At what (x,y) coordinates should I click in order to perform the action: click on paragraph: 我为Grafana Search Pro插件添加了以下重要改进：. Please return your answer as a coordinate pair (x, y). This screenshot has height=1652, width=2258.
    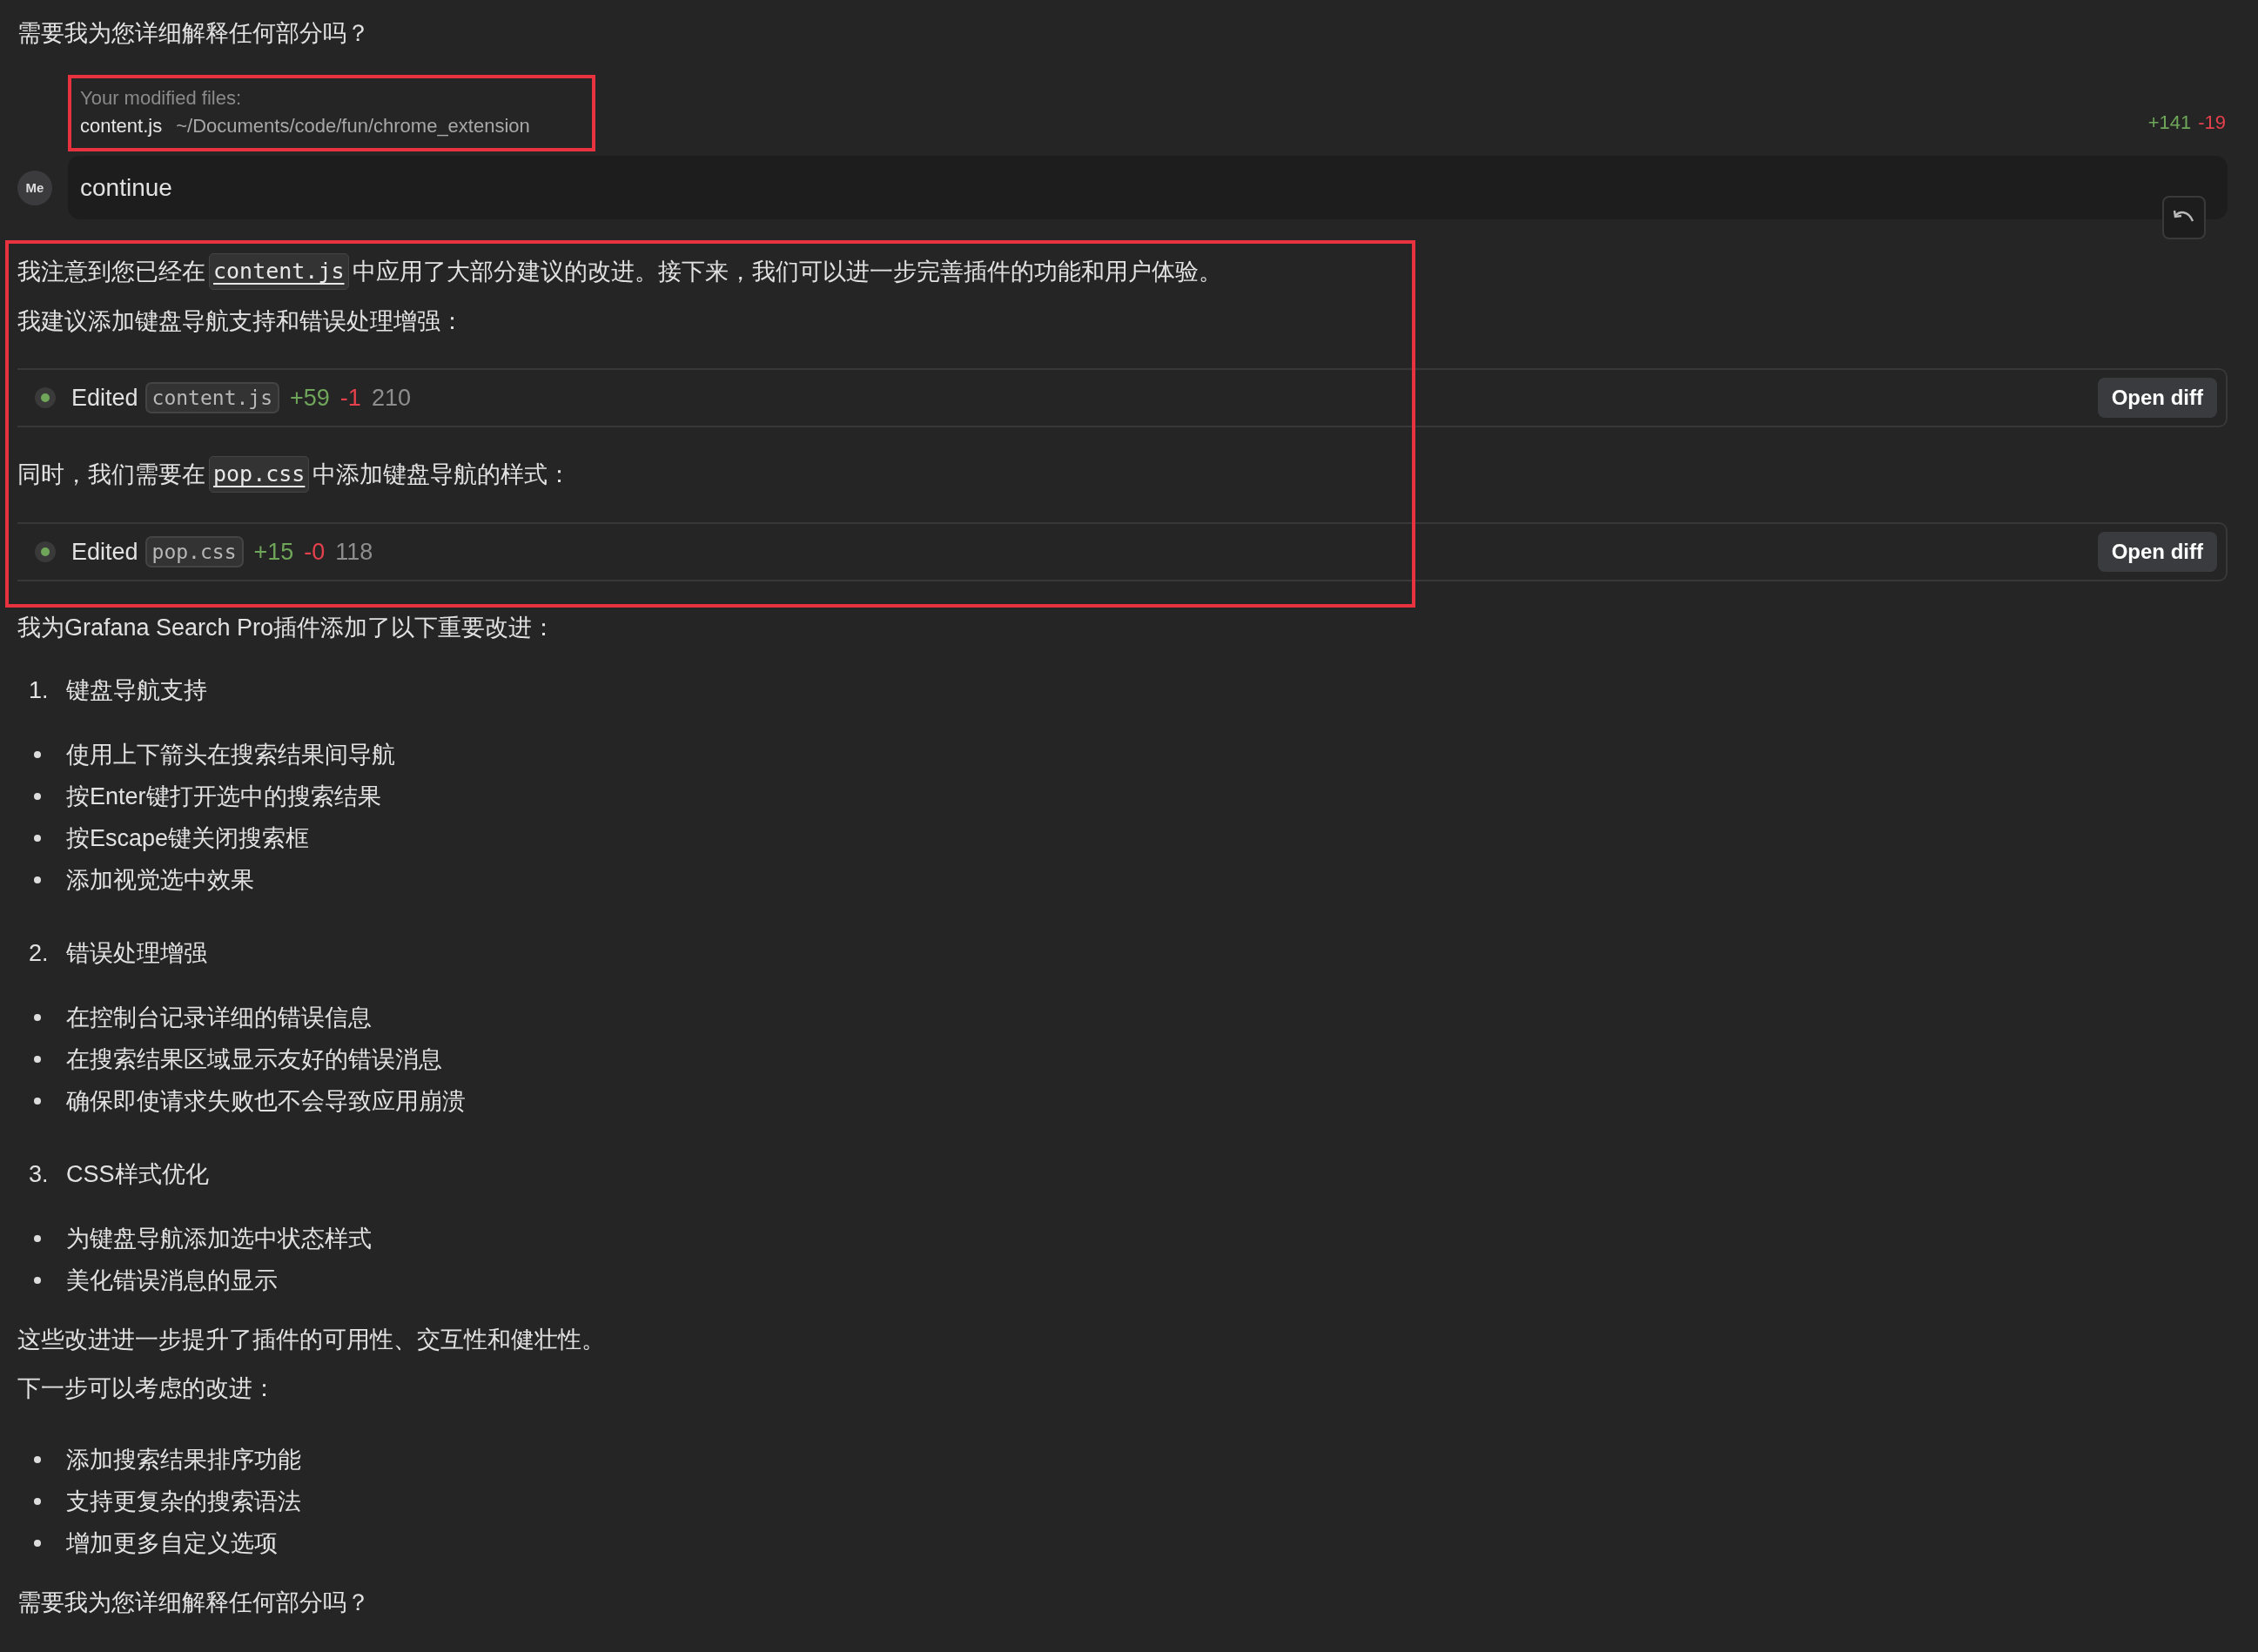
    Looking at the image, I should click on (287, 628).